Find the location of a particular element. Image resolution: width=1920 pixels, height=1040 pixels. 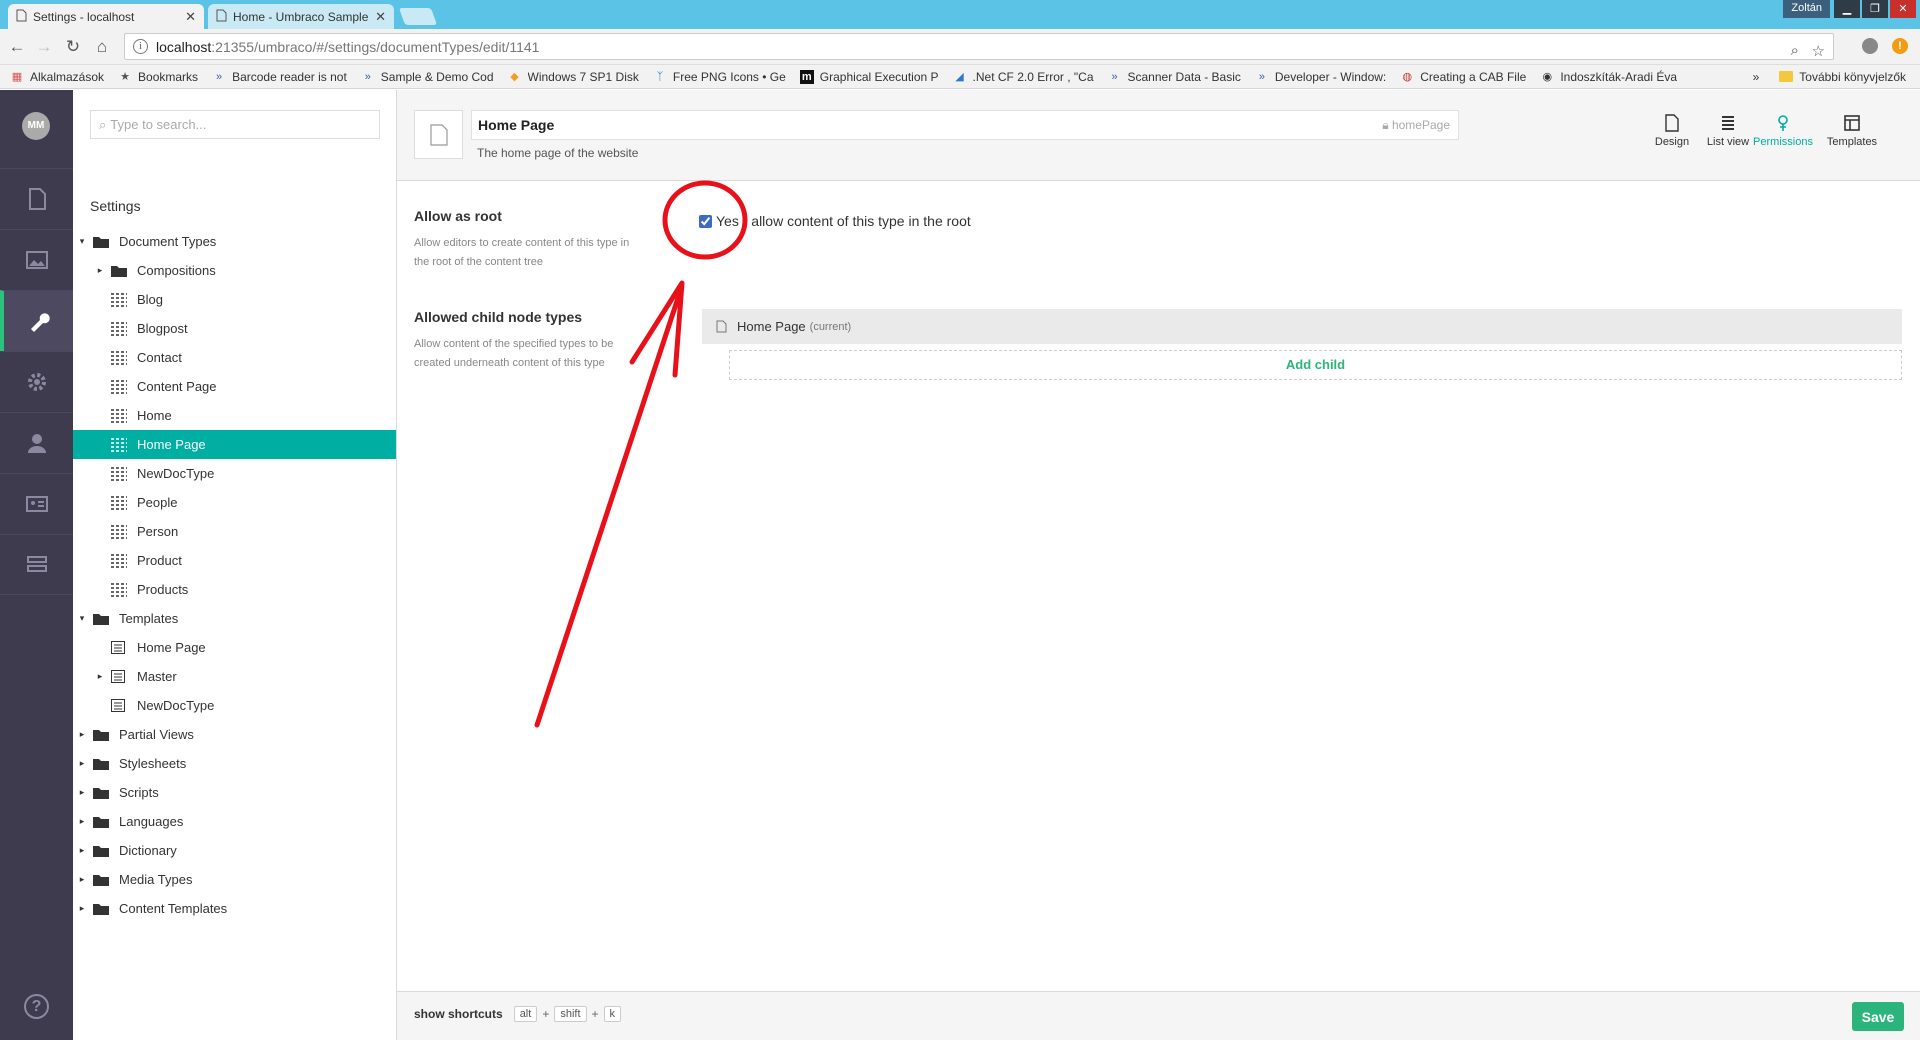

colorful-icon: ◆ is located at coordinates (514, 76).